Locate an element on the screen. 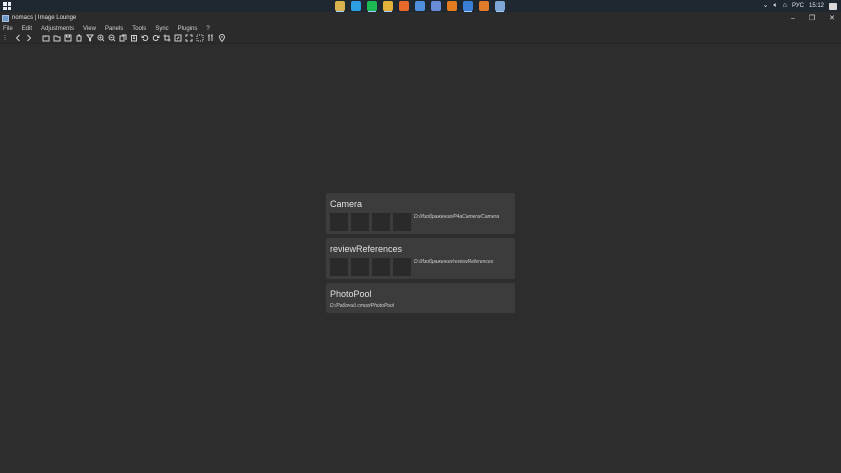 Image resolution: width=841 pixels, height=473 pixels. maximize-icon: ❐ is located at coordinates (812, 18).